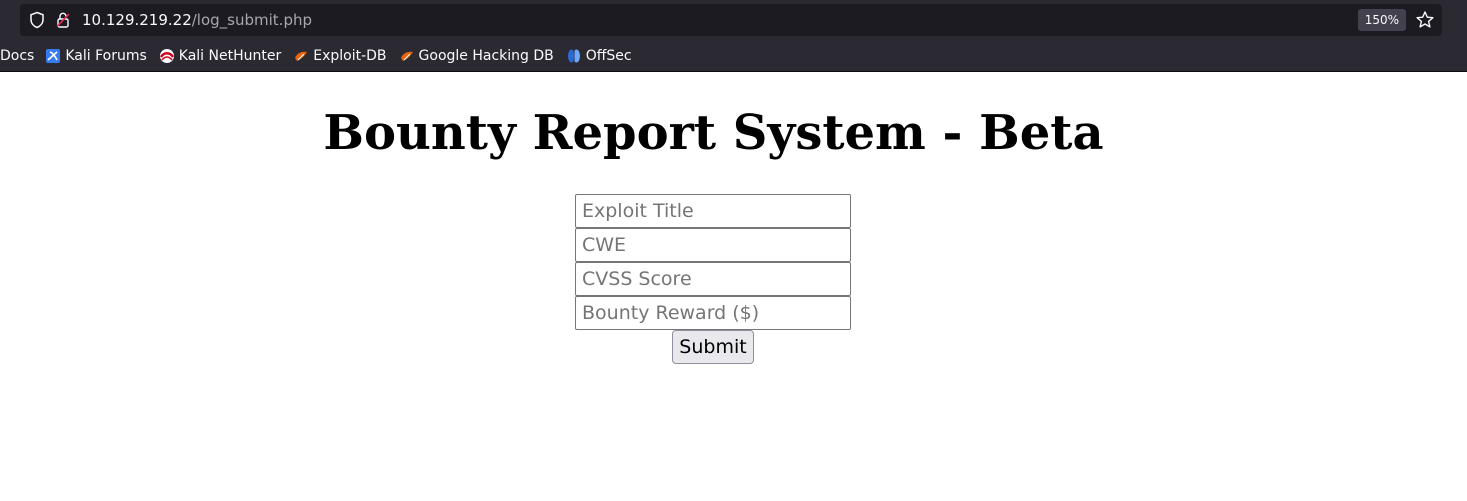 The image size is (1467, 501). I want to click on bookmark-label: Docs, so click(17, 56).